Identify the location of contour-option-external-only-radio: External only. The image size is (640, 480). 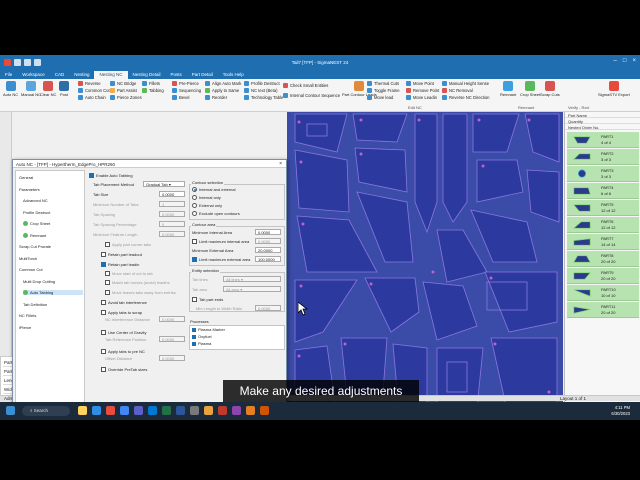
(207, 205).